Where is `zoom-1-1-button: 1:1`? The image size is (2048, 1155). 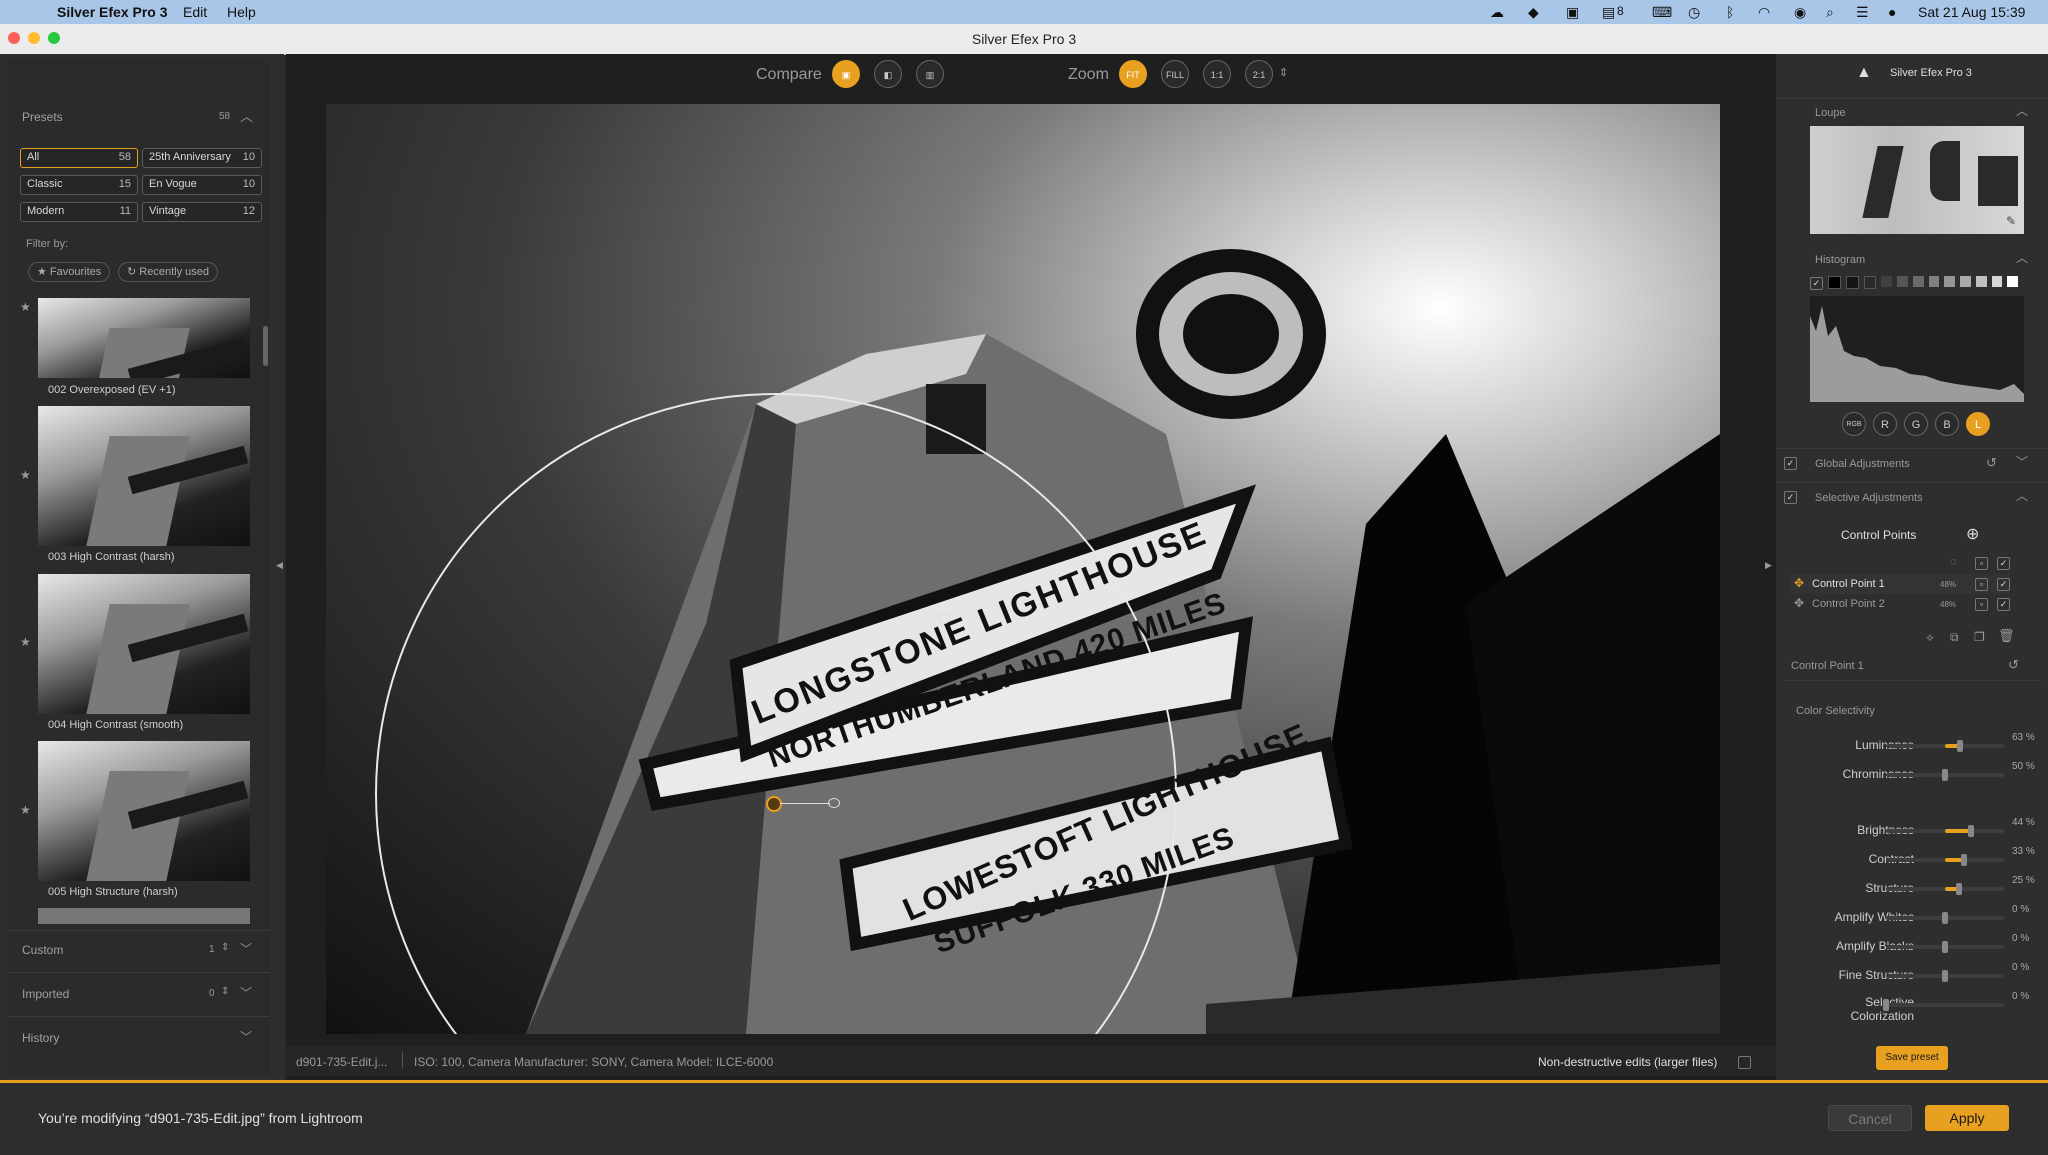
zoom-1-1-button: 1:1 is located at coordinates (1217, 74).